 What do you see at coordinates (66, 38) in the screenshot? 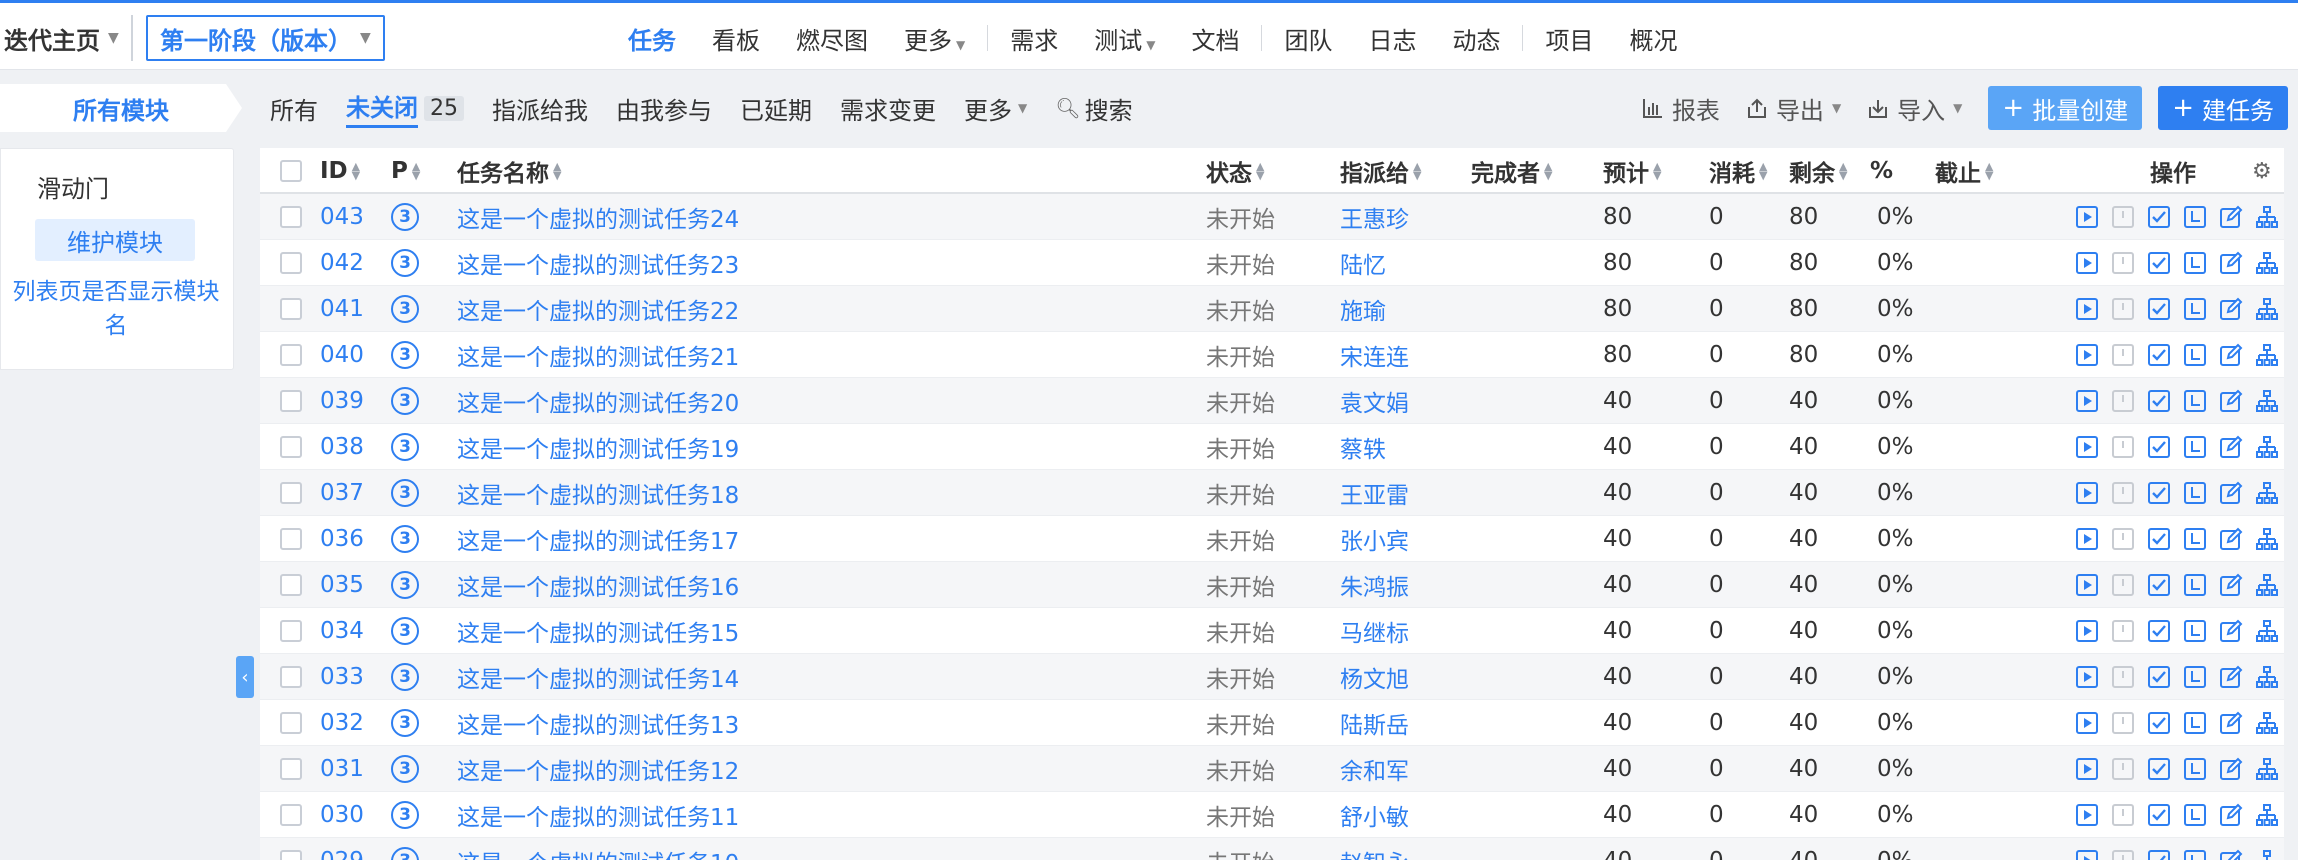
I see `breadcrumb-home: 迭代主页 ▼` at bounding box center [66, 38].